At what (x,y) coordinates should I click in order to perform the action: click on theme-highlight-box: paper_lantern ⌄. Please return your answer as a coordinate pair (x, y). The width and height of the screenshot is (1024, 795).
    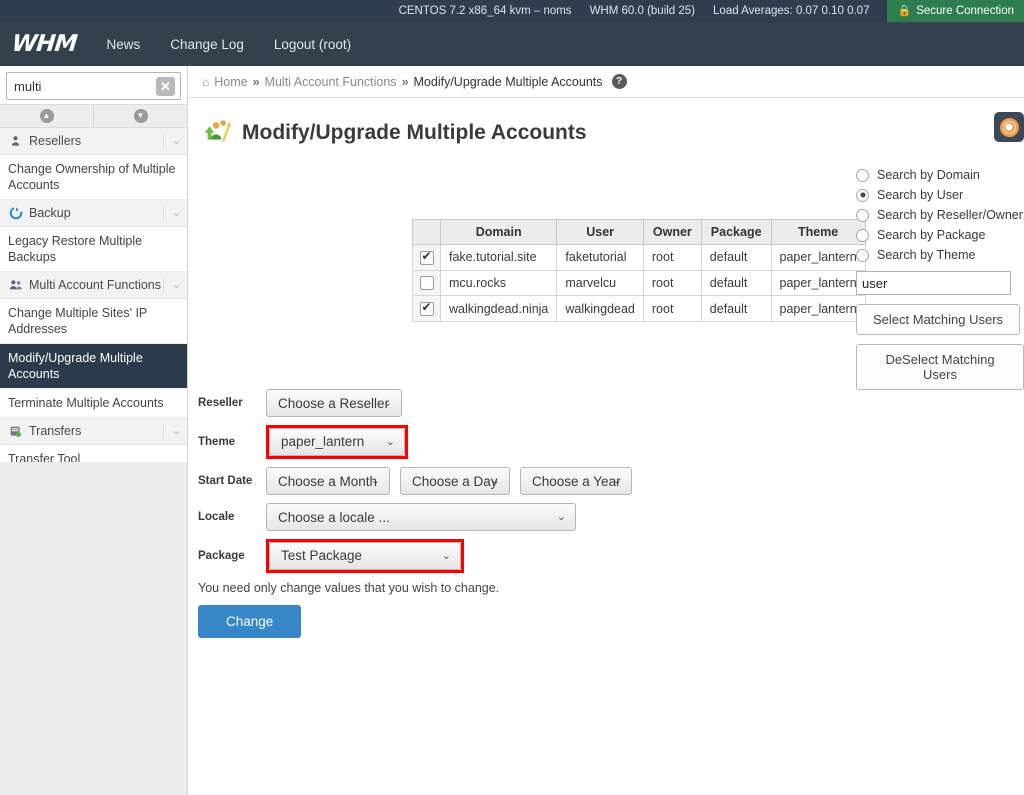
    Looking at the image, I should click on (337, 442).